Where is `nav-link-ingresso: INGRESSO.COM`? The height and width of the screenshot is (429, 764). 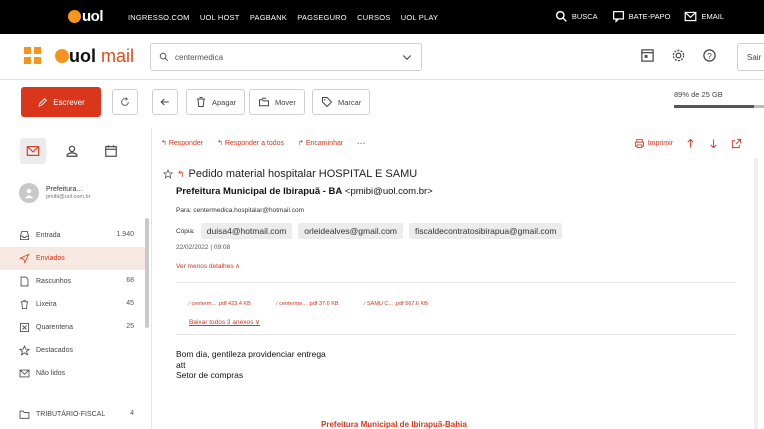
nav-link-ingresso: INGRESSO.COM is located at coordinates (159, 17).